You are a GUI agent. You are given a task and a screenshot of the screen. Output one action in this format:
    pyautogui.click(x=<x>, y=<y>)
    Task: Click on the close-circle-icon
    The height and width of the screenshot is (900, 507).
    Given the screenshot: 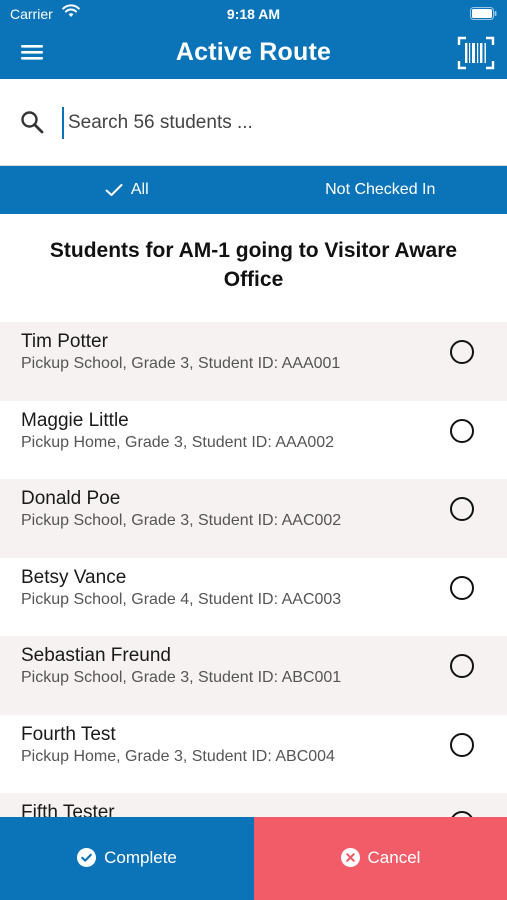 What is the action you would take?
    pyautogui.click(x=350, y=857)
    